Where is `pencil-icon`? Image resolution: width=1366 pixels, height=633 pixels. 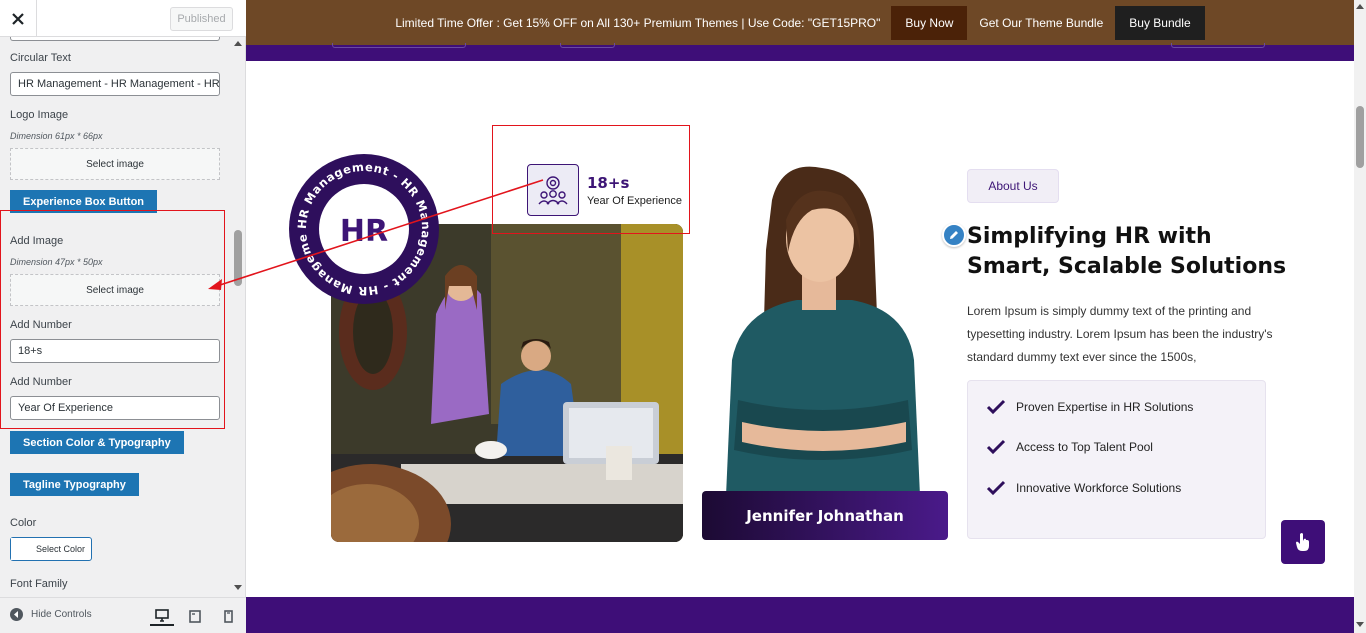
pencil-icon is located at coordinates (954, 235).